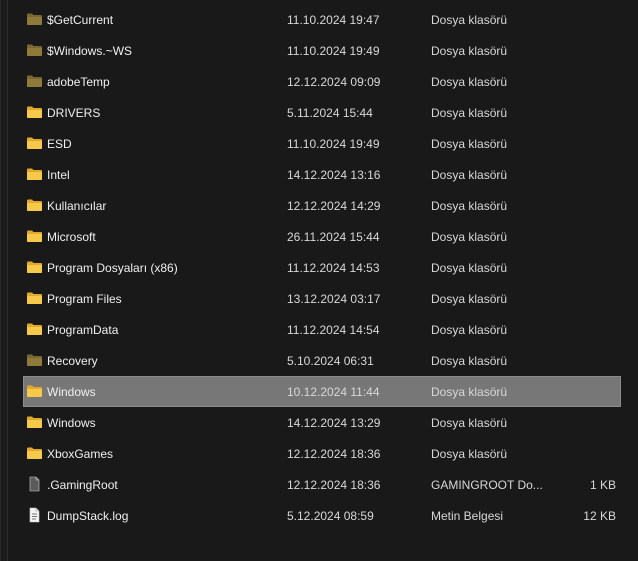 The height and width of the screenshot is (561, 638). Describe the element at coordinates (333, 268) in the screenshot. I see `file-modified-date: 11.12.2024 14:53` at that location.